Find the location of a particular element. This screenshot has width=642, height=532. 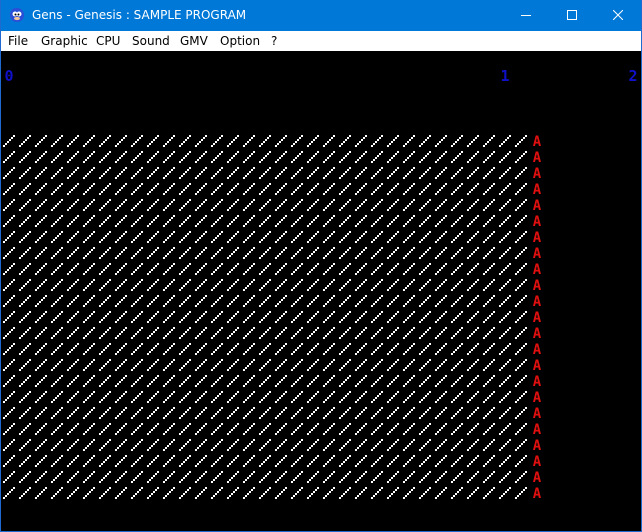

minimize-button is located at coordinates (526, 15).